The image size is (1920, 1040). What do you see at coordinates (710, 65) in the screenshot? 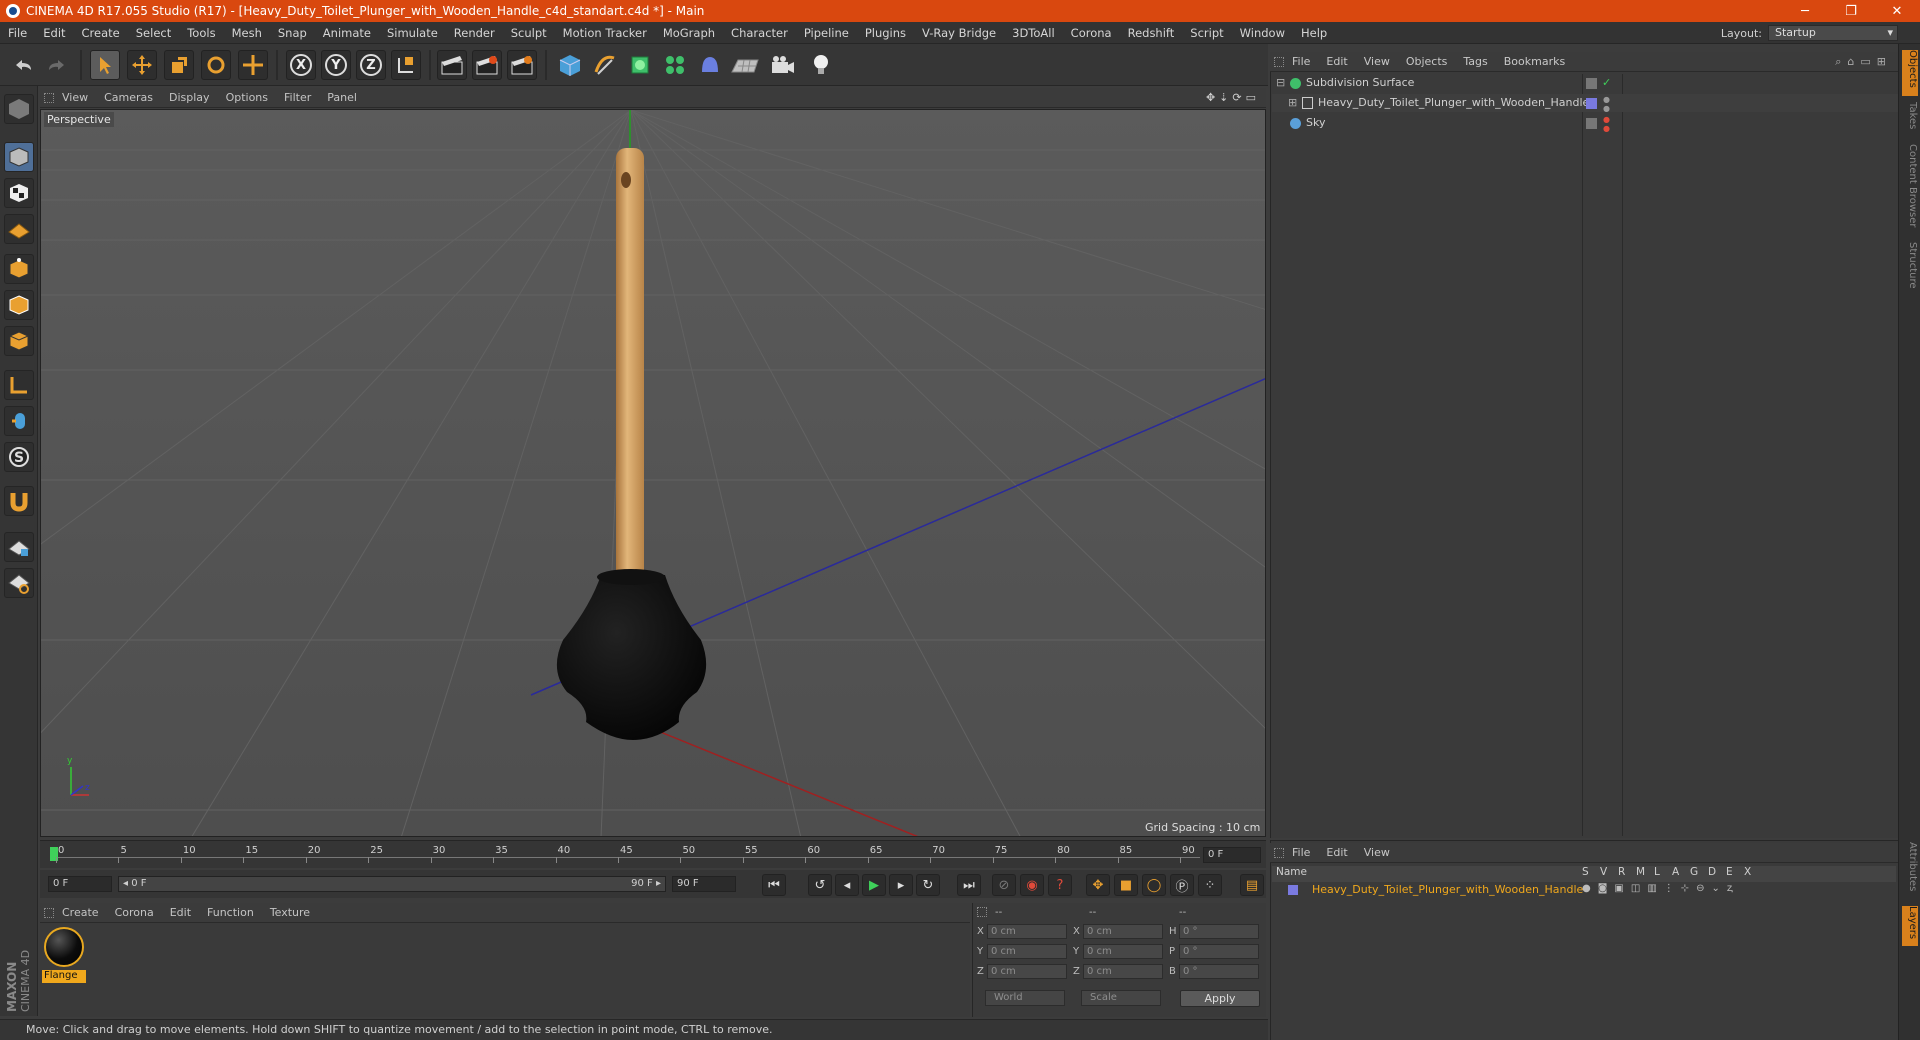
I see `add-deformer-button` at bounding box center [710, 65].